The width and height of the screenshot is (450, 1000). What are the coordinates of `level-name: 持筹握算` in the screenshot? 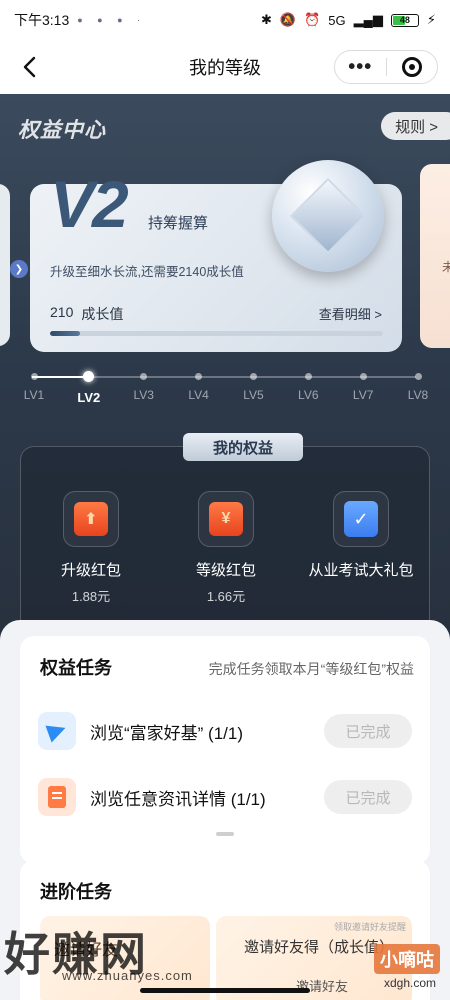 It's located at (178, 223).